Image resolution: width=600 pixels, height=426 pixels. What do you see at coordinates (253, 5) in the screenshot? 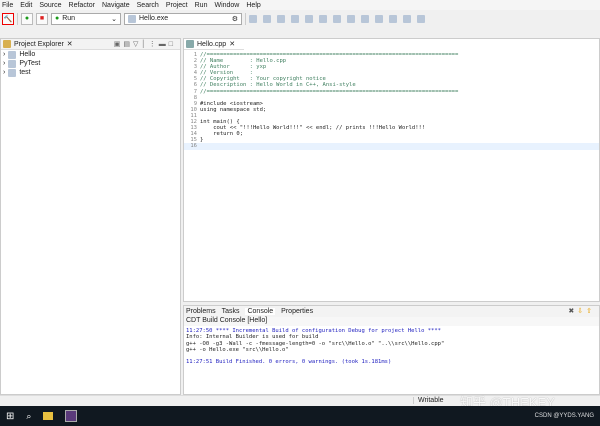
I see `menu-help: Help` at bounding box center [253, 5].